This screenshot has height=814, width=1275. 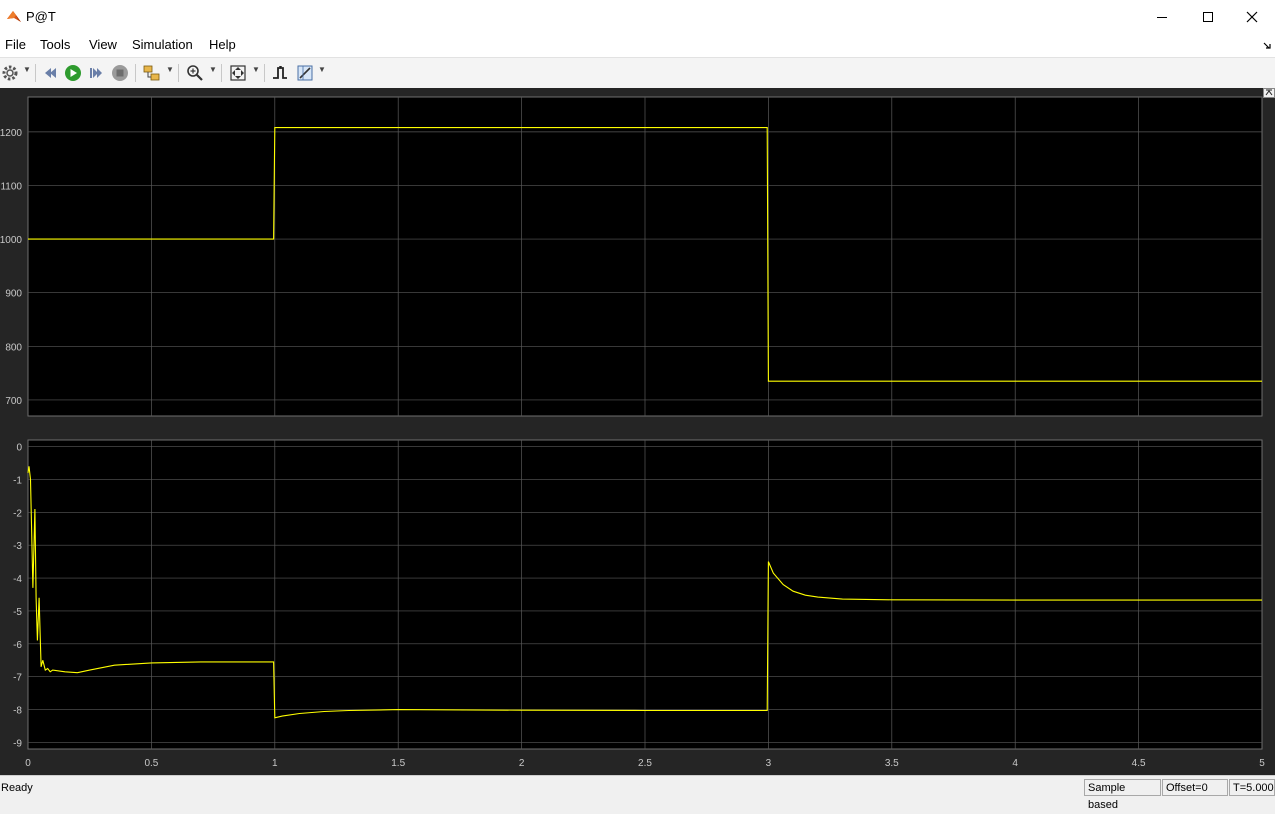 What do you see at coordinates (637, 793) in the screenshot?
I see `status-bar: Ready Sample based Offset=0 T=5.000` at bounding box center [637, 793].